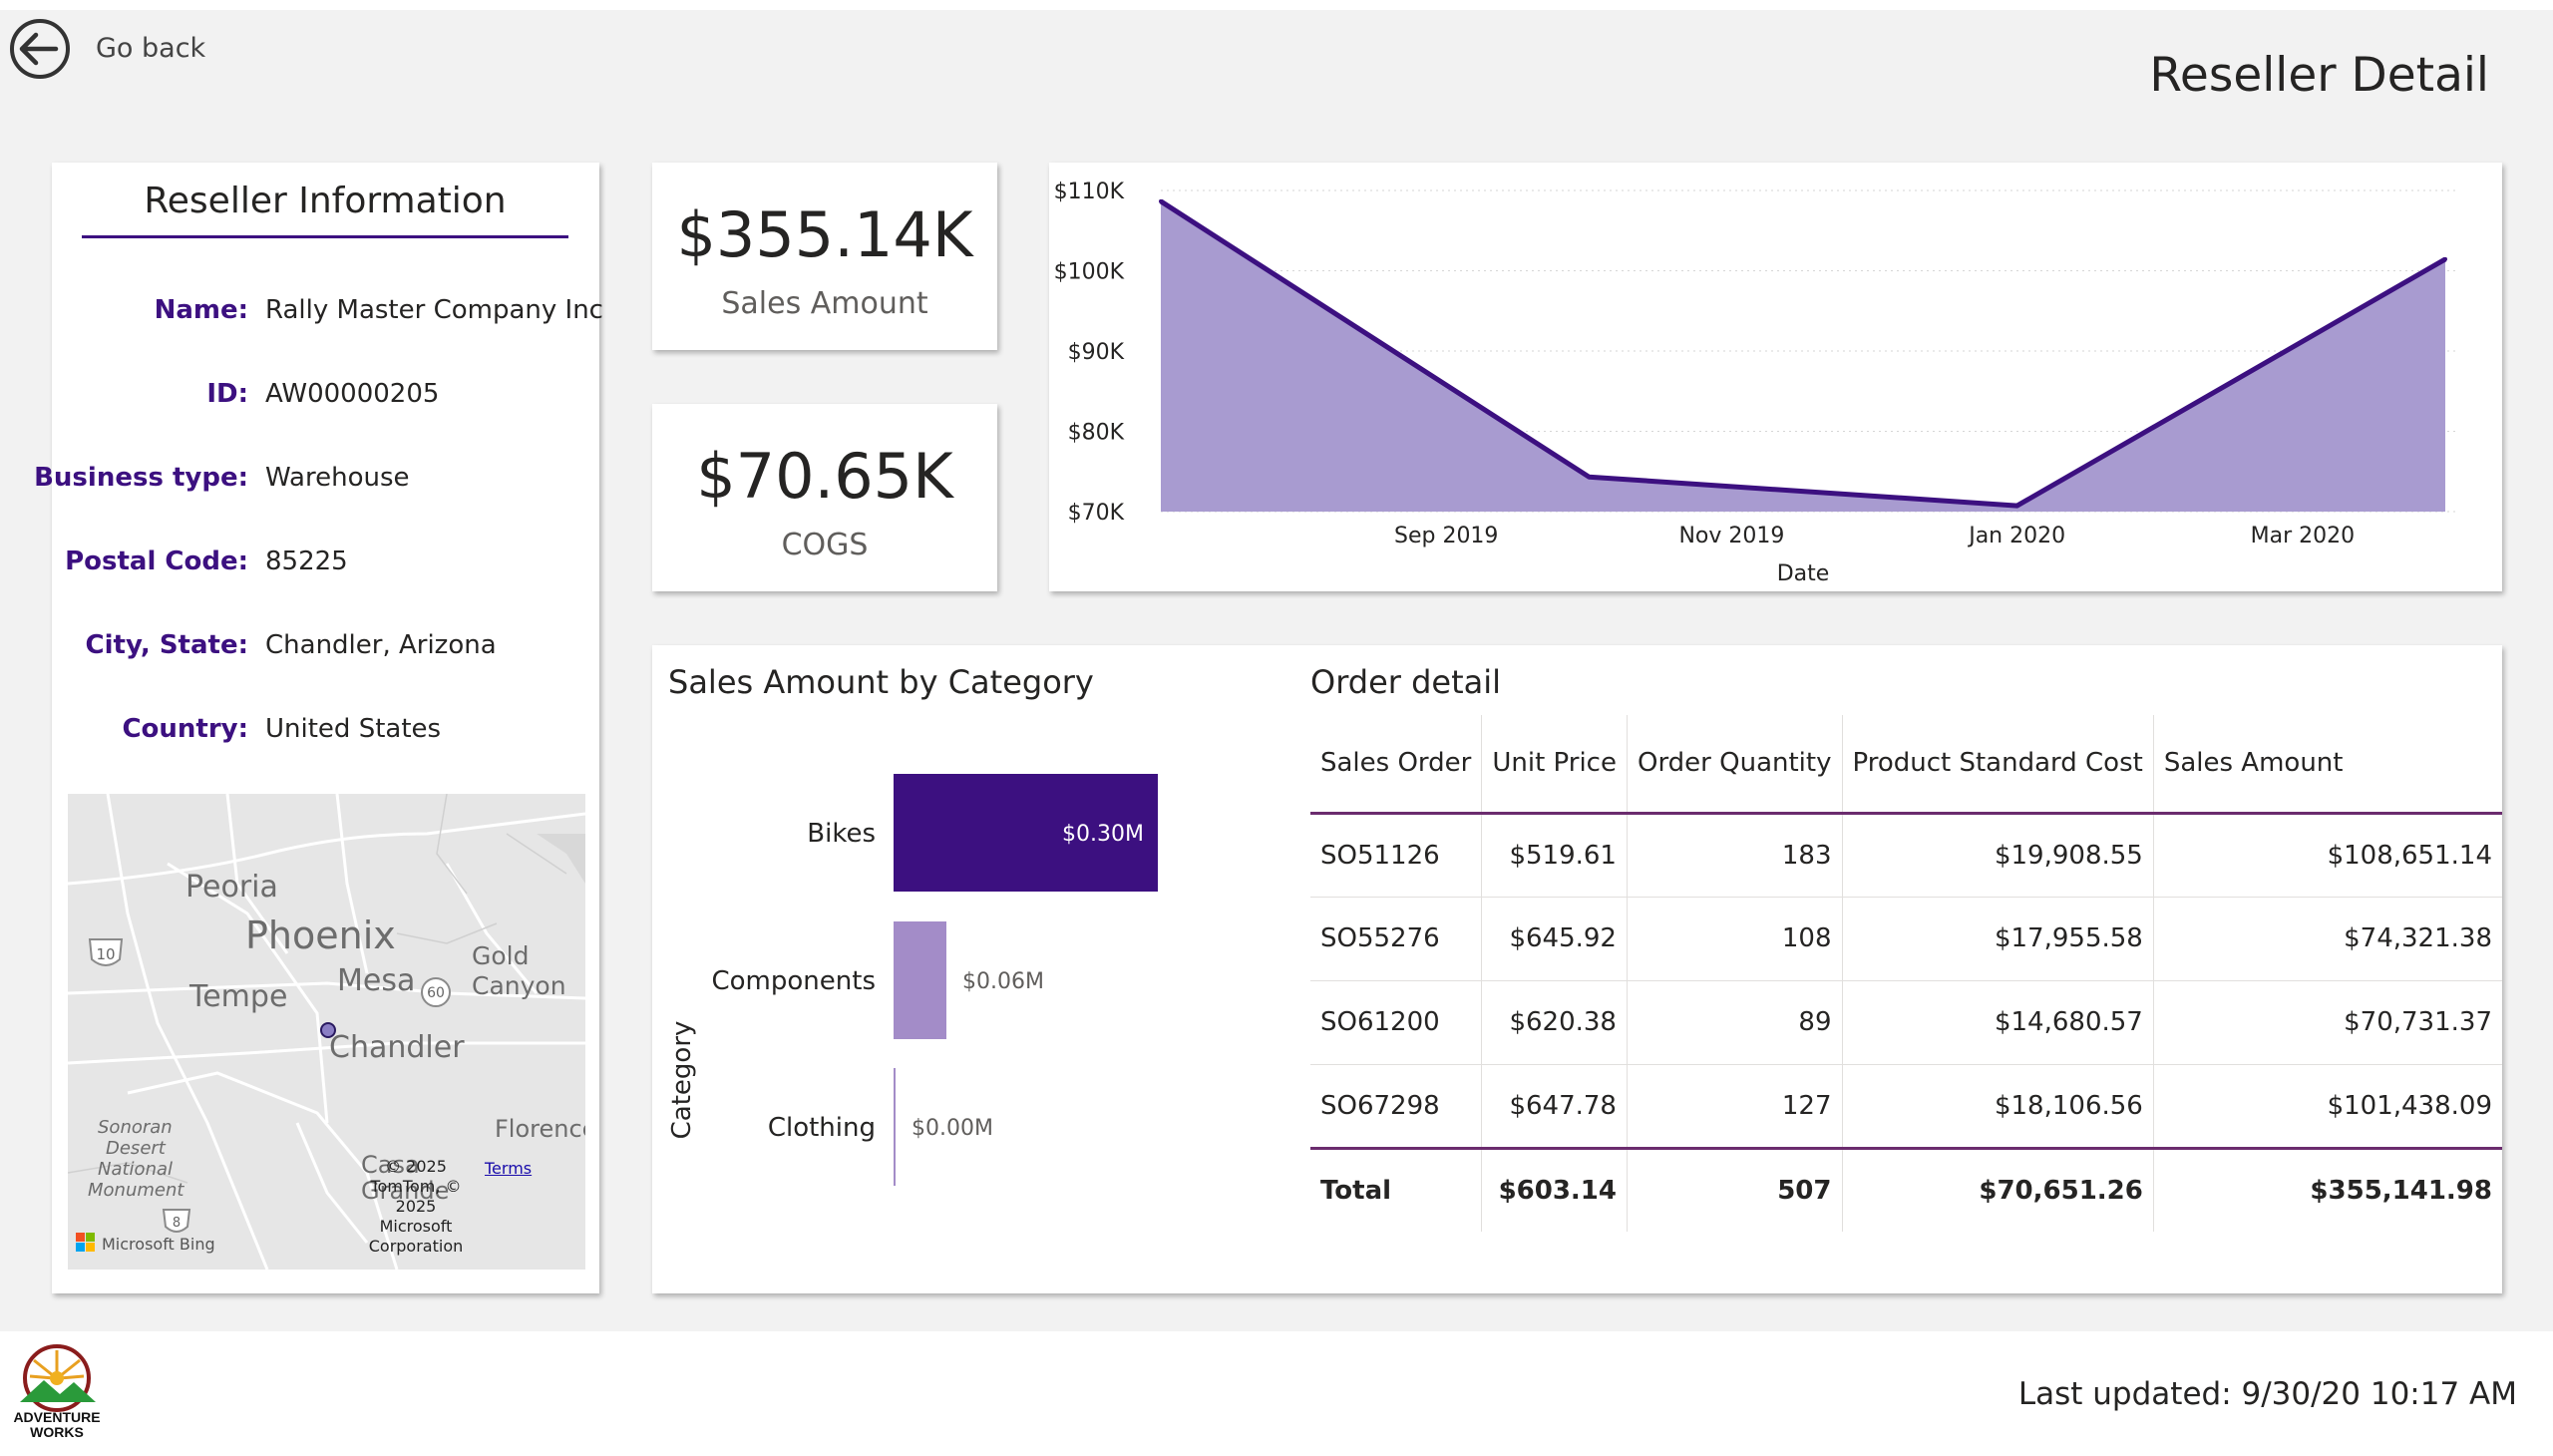  I want to click on table-cell: Total, so click(1397, 1189).